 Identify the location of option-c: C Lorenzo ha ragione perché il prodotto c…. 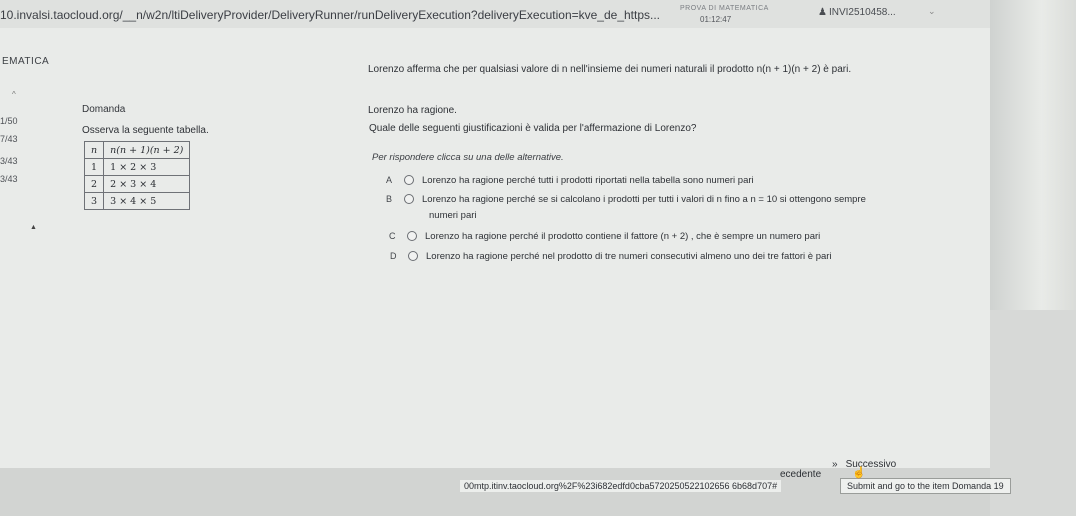
(604, 236).